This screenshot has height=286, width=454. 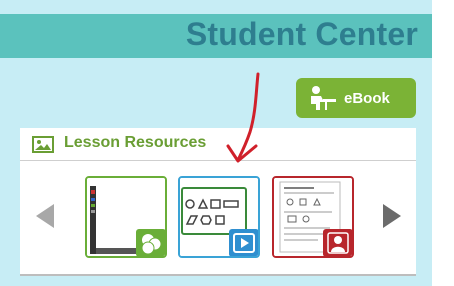 I want to click on reader-icon, so click(x=323, y=98).